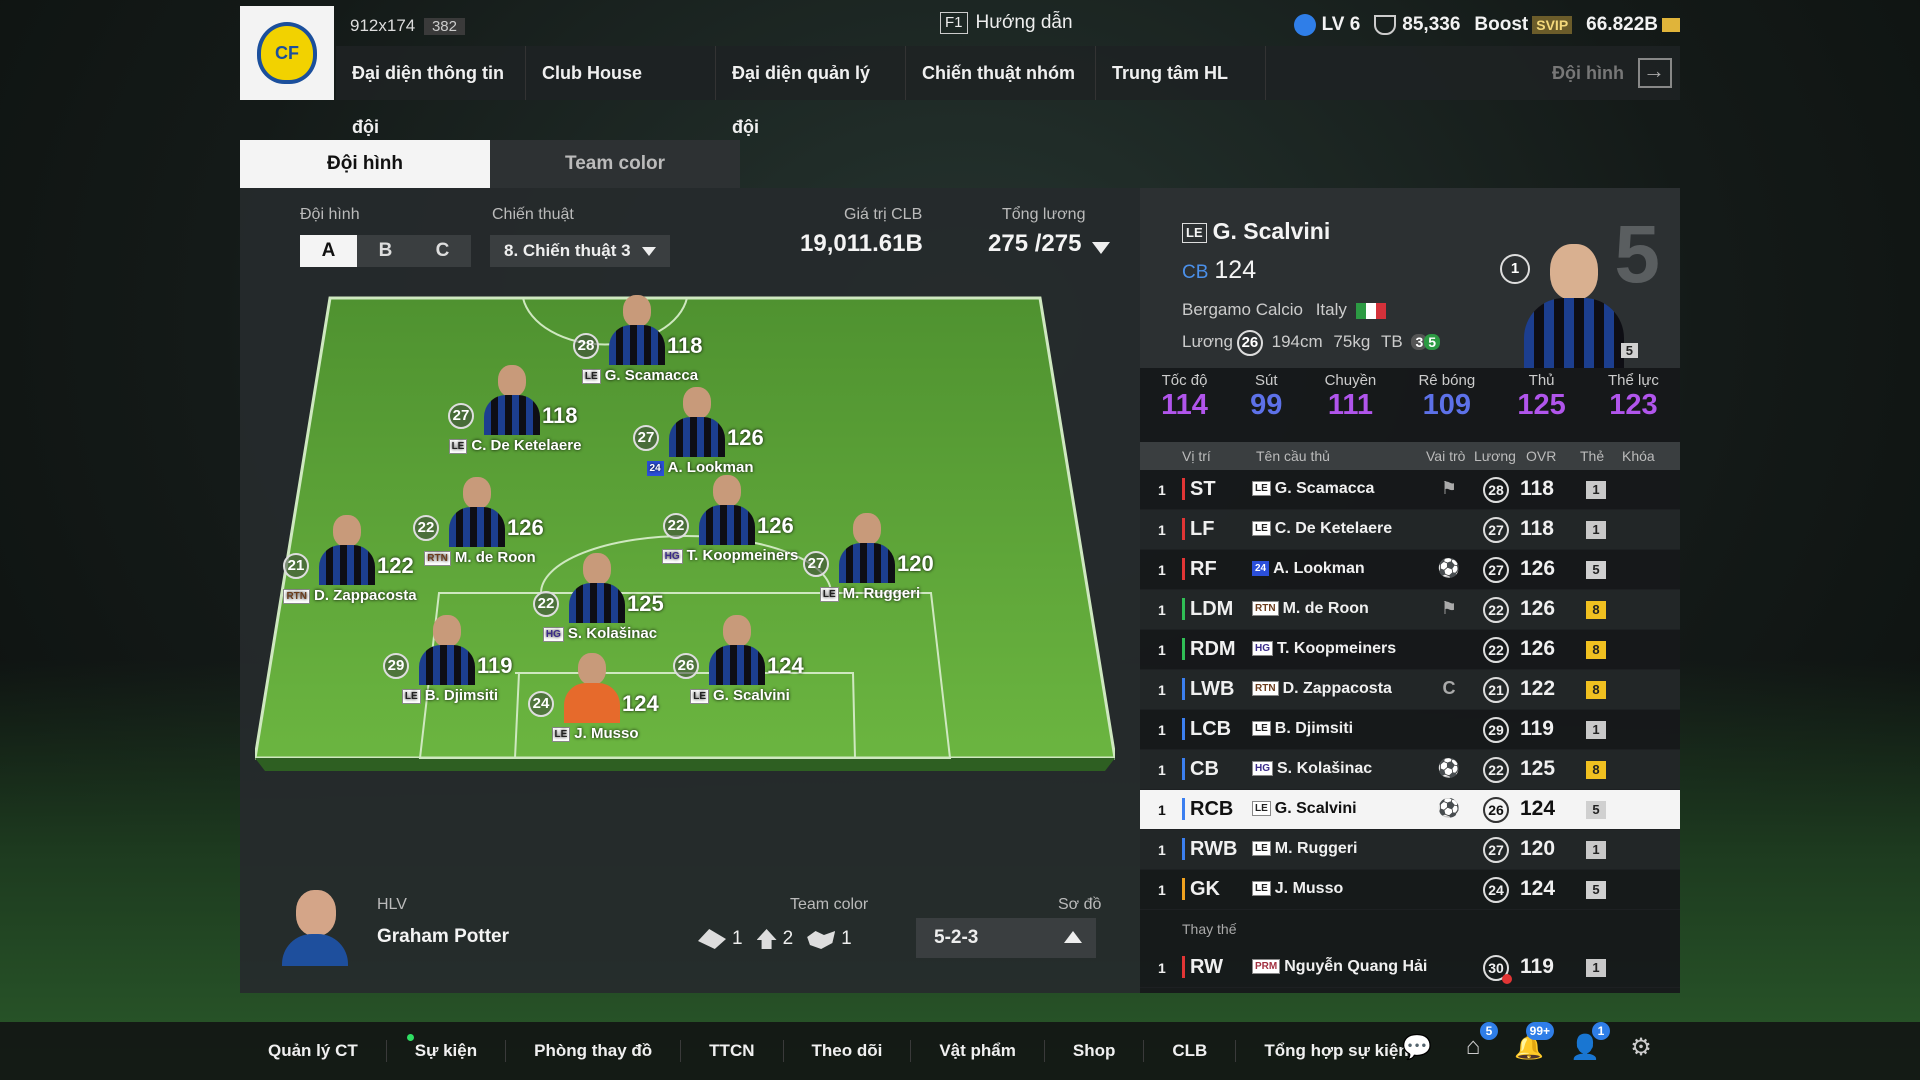 The width and height of the screenshot is (1920, 1080). I want to click on bell-icon: 🔔 99+, so click(1533, 1043).